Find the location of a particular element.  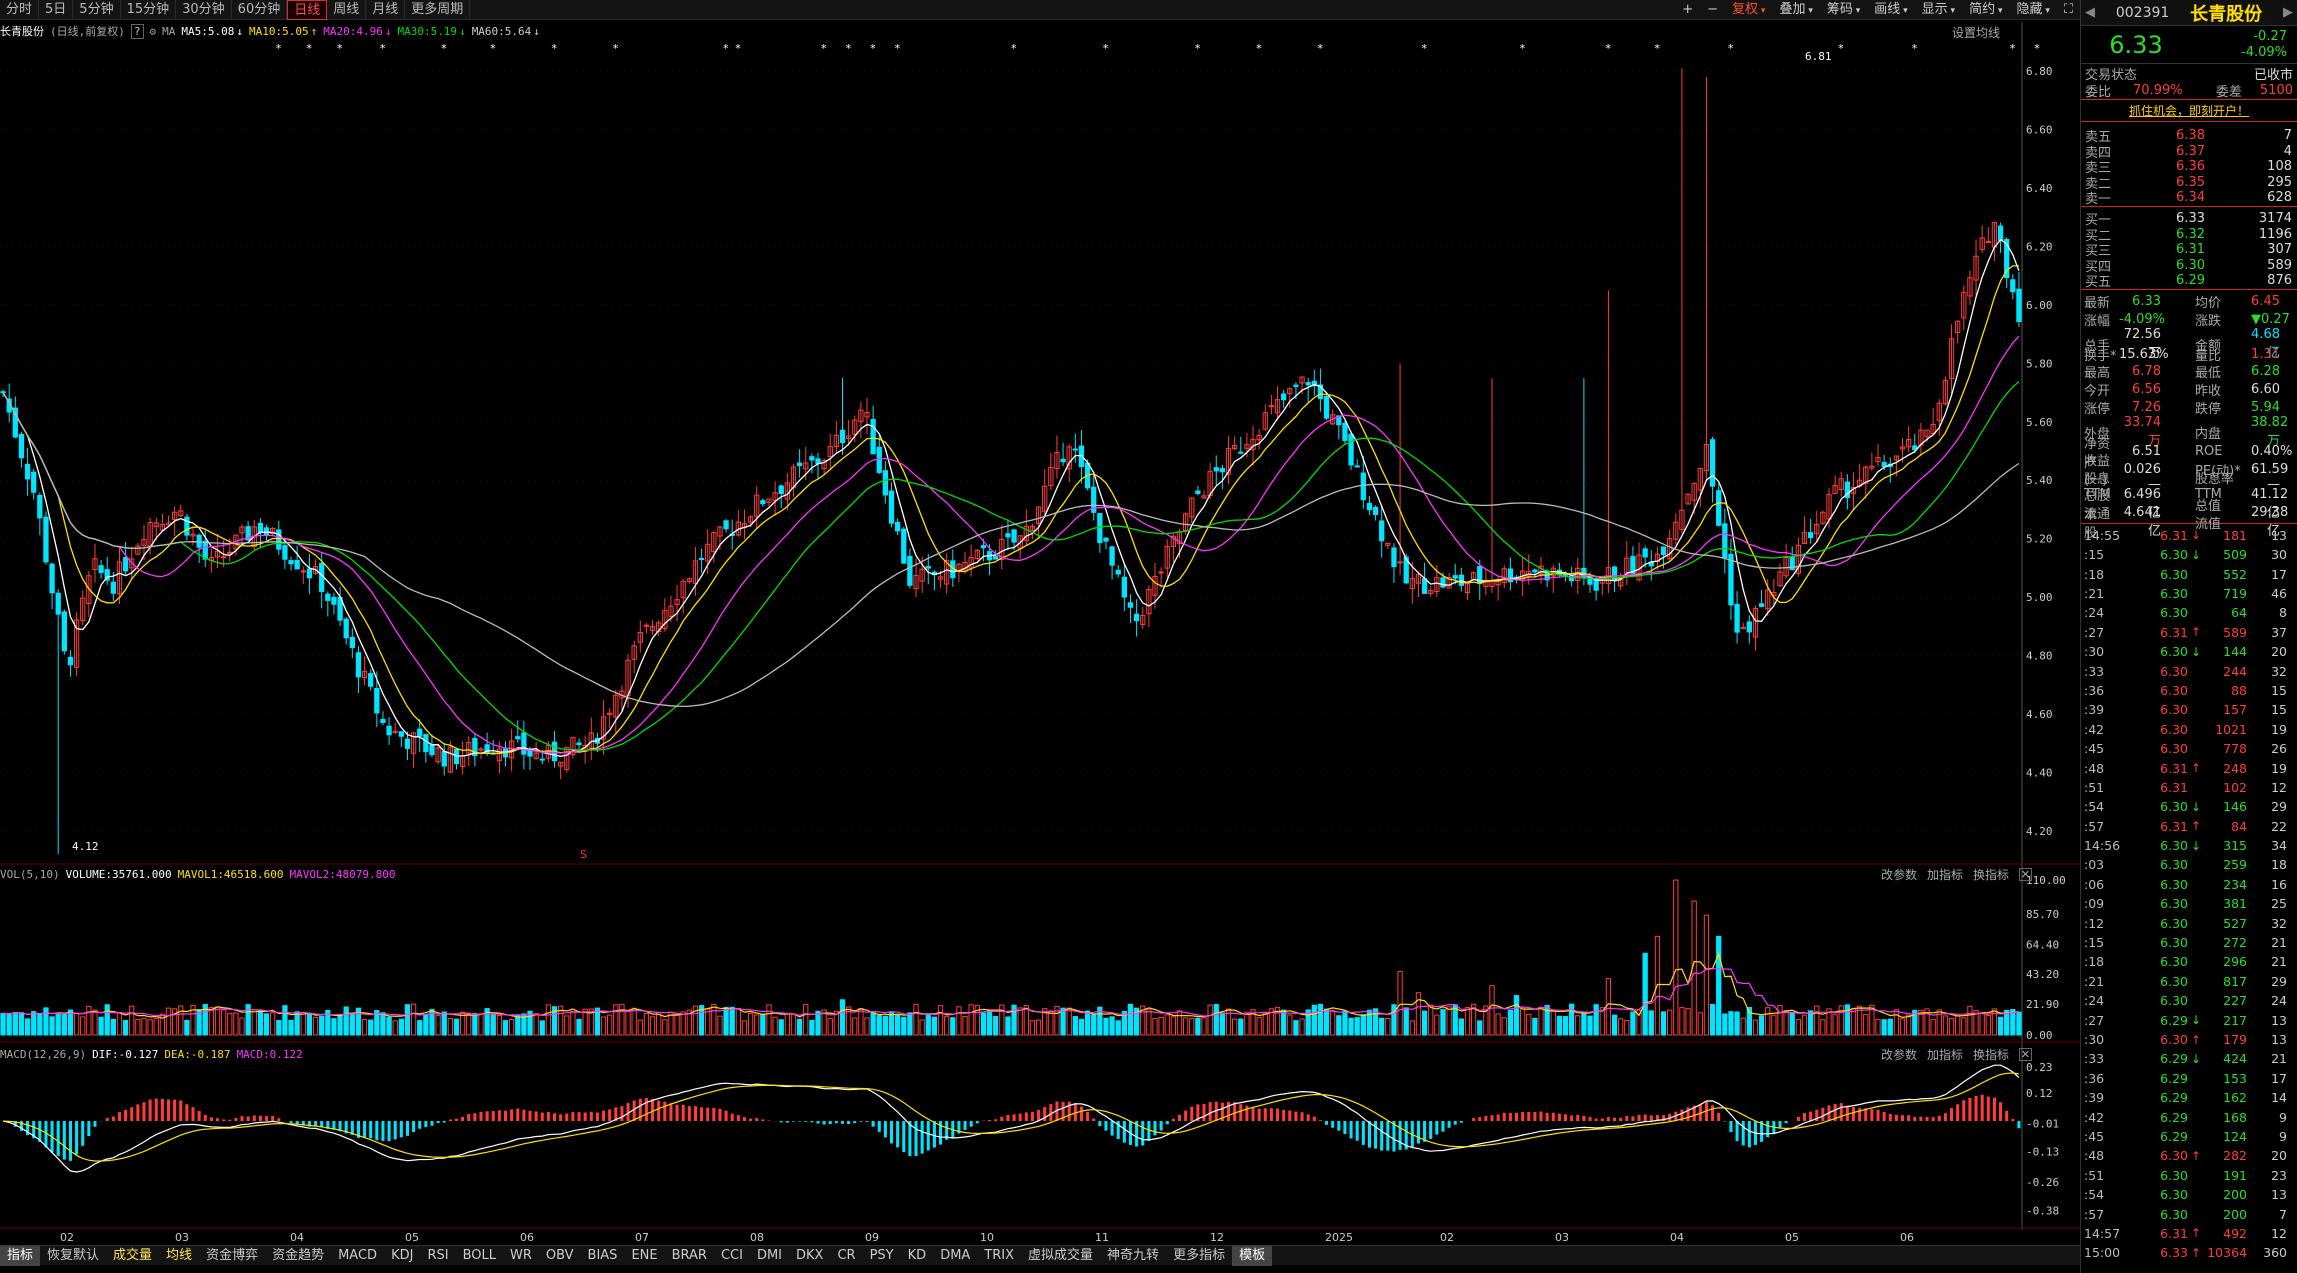

stock-title: 长青股份 is located at coordinates (2226, 14).